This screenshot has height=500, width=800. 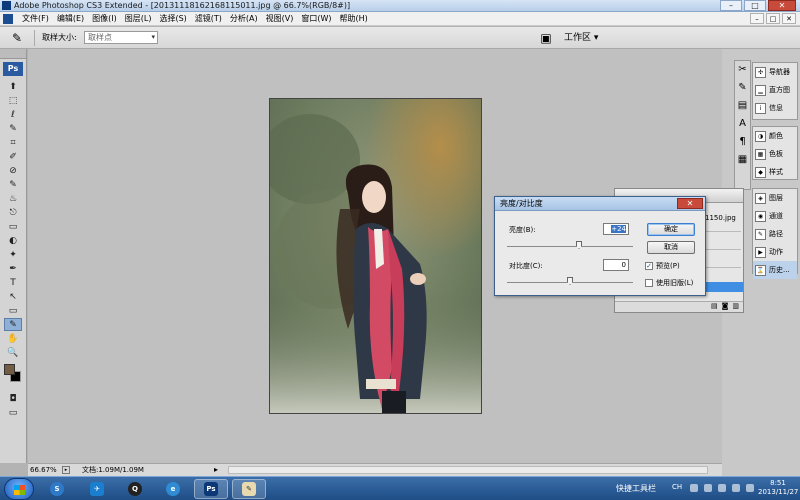 I want to click on move-tool-icon: ⬆, so click(x=13, y=86).